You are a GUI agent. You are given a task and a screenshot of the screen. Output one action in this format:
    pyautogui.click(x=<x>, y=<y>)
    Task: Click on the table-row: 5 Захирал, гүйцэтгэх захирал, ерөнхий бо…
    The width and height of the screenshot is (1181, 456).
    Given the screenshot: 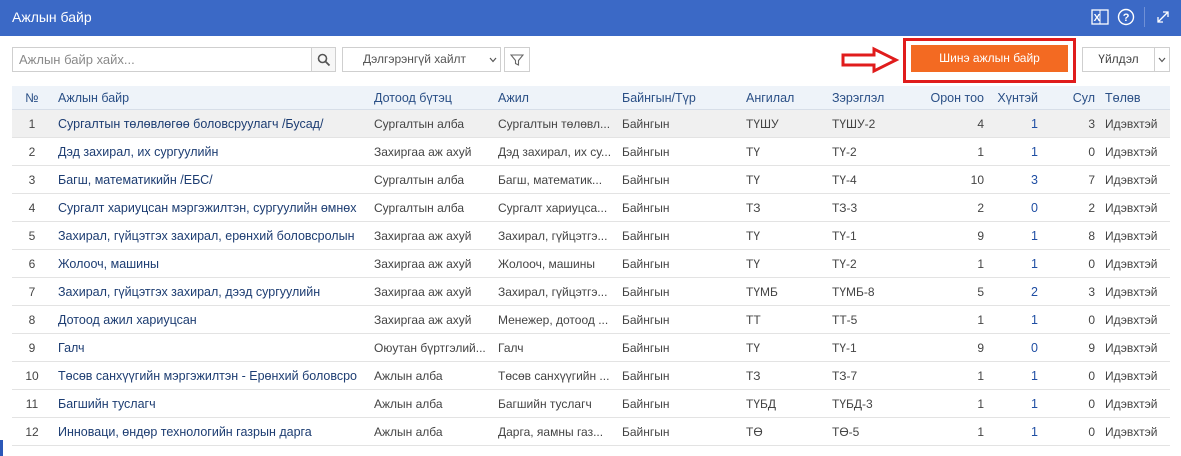 What is the action you would take?
    pyautogui.click(x=591, y=236)
    